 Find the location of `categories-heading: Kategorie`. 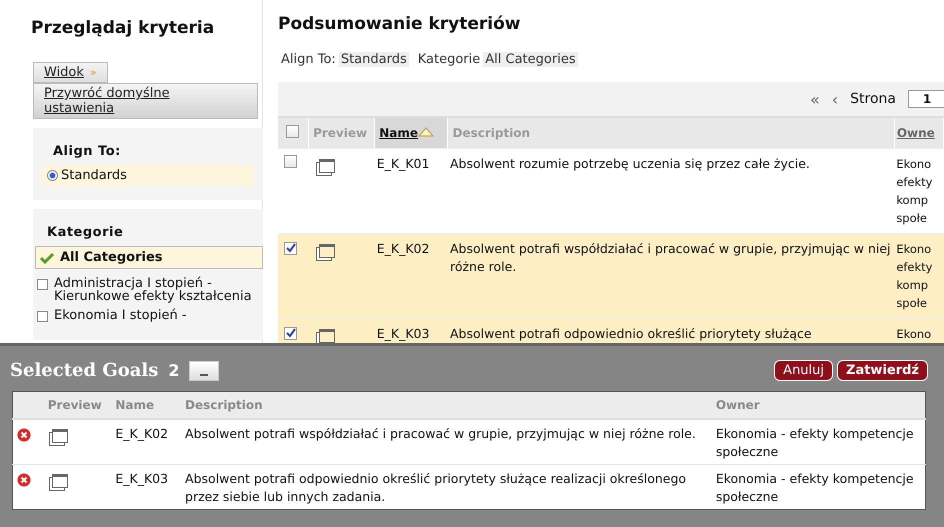

categories-heading: Kategorie is located at coordinates (85, 232).